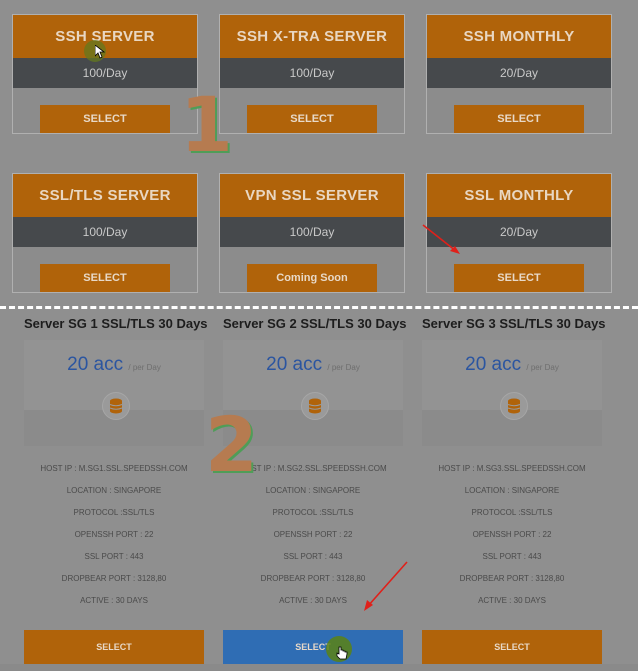 Image resolution: width=638 pixels, height=671 pixels. Describe the element at coordinates (319, 667) in the screenshot. I see `status-strip` at that location.